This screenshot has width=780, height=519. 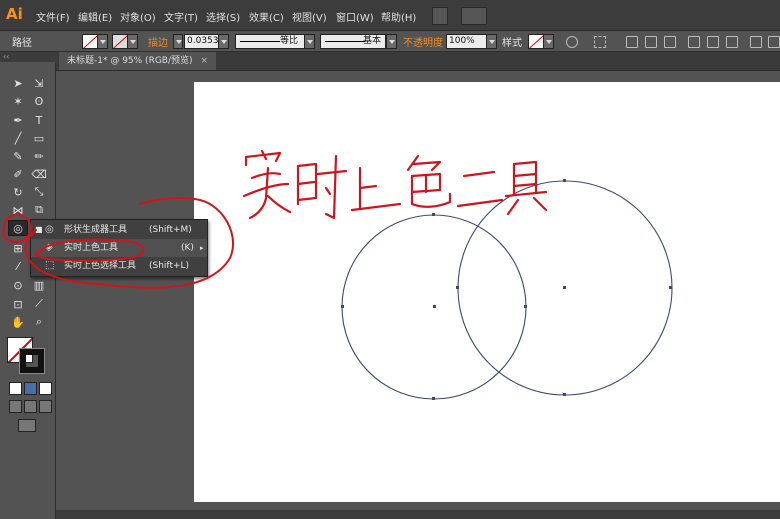 What do you see at coordinates (18, 285) in the screenshot?
I see `symbol-sprayer-tool-icon: ⊙` at bounding box center [18, 285].